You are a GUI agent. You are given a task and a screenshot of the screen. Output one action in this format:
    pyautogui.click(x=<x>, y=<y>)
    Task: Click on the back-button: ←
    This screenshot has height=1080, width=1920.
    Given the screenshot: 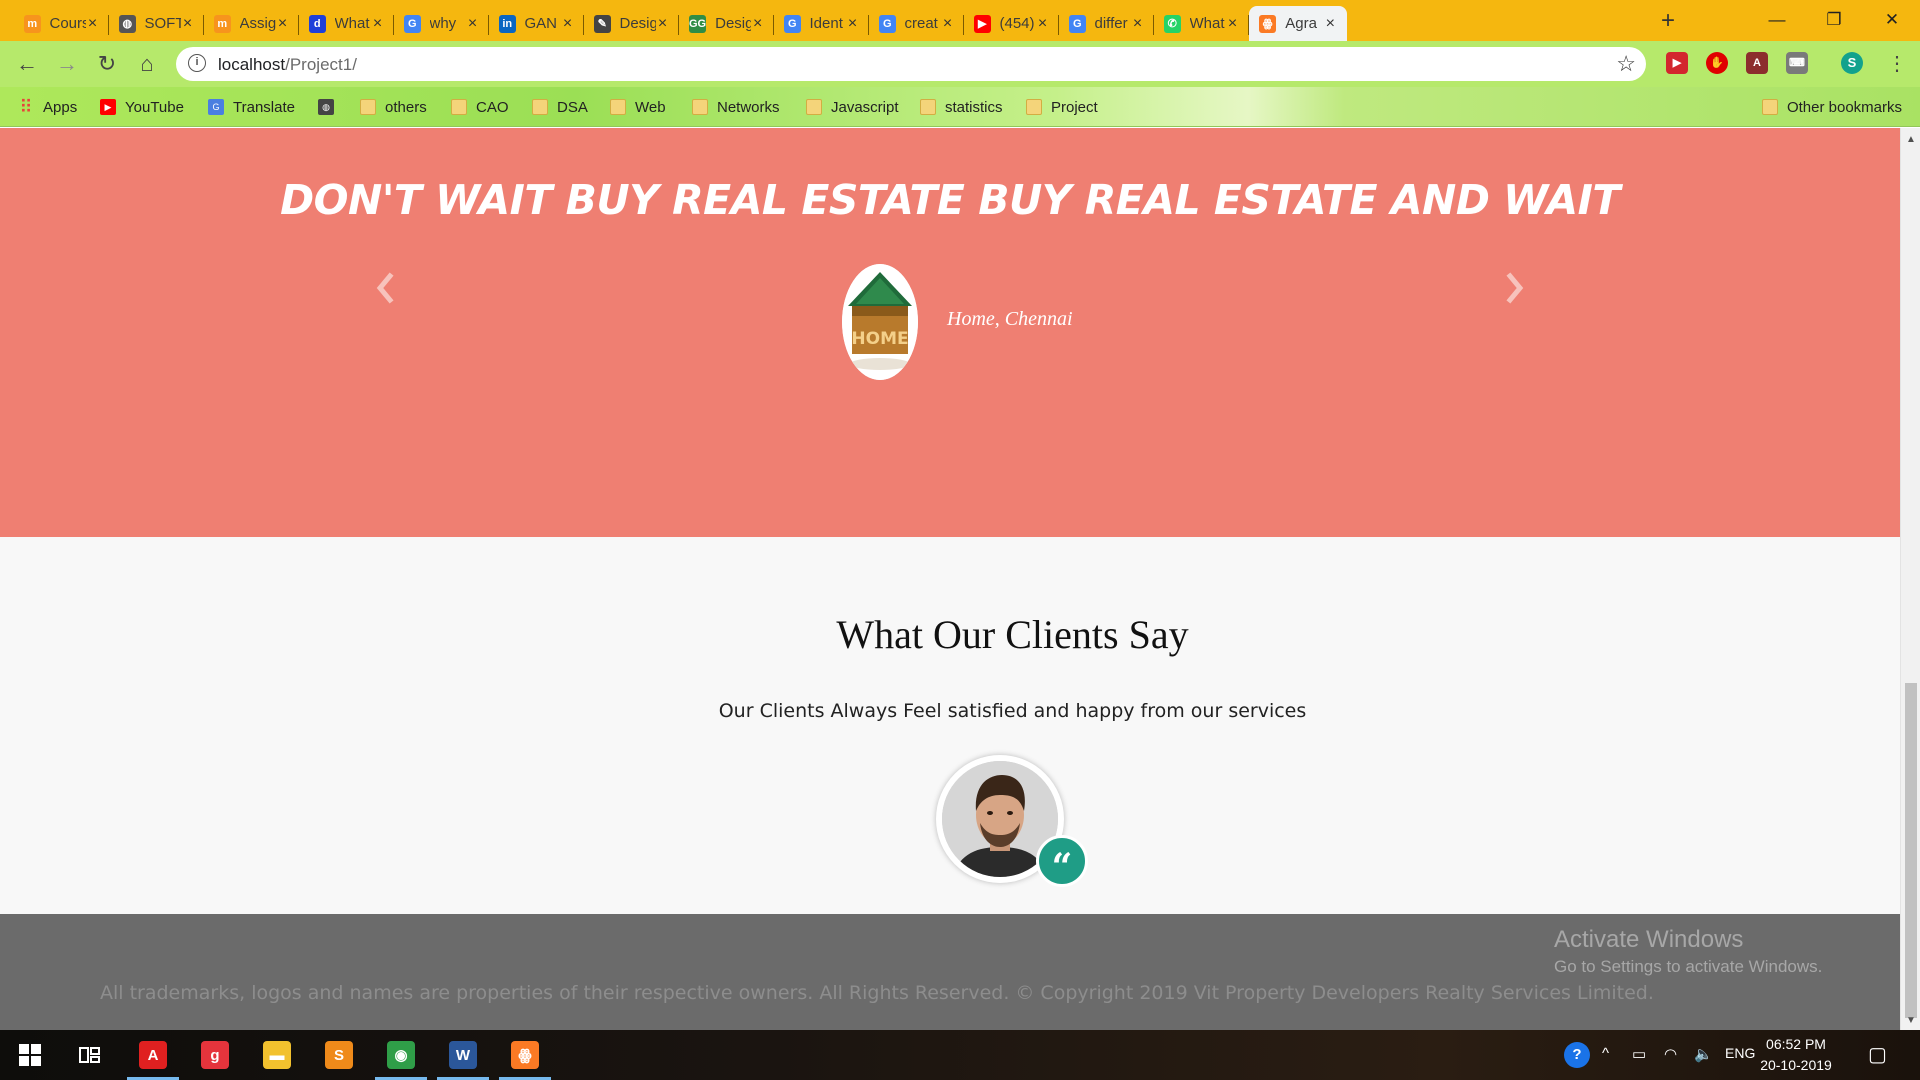 What is the action you would take?
    pyautogui.click(x=27, y=64)
    